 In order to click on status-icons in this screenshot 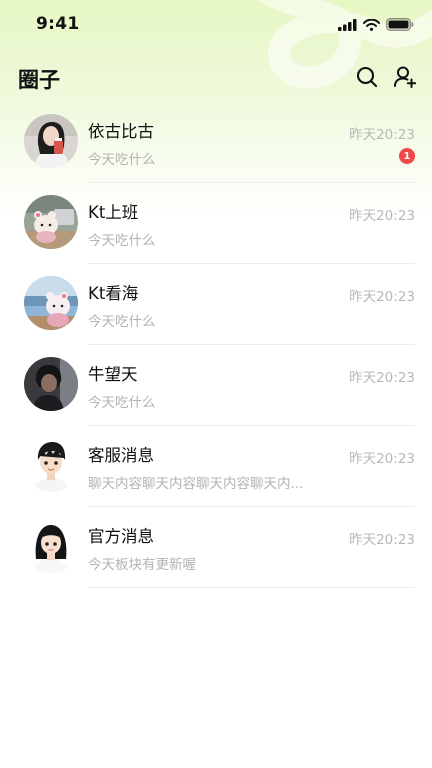, I will do `click(376, 24)`.